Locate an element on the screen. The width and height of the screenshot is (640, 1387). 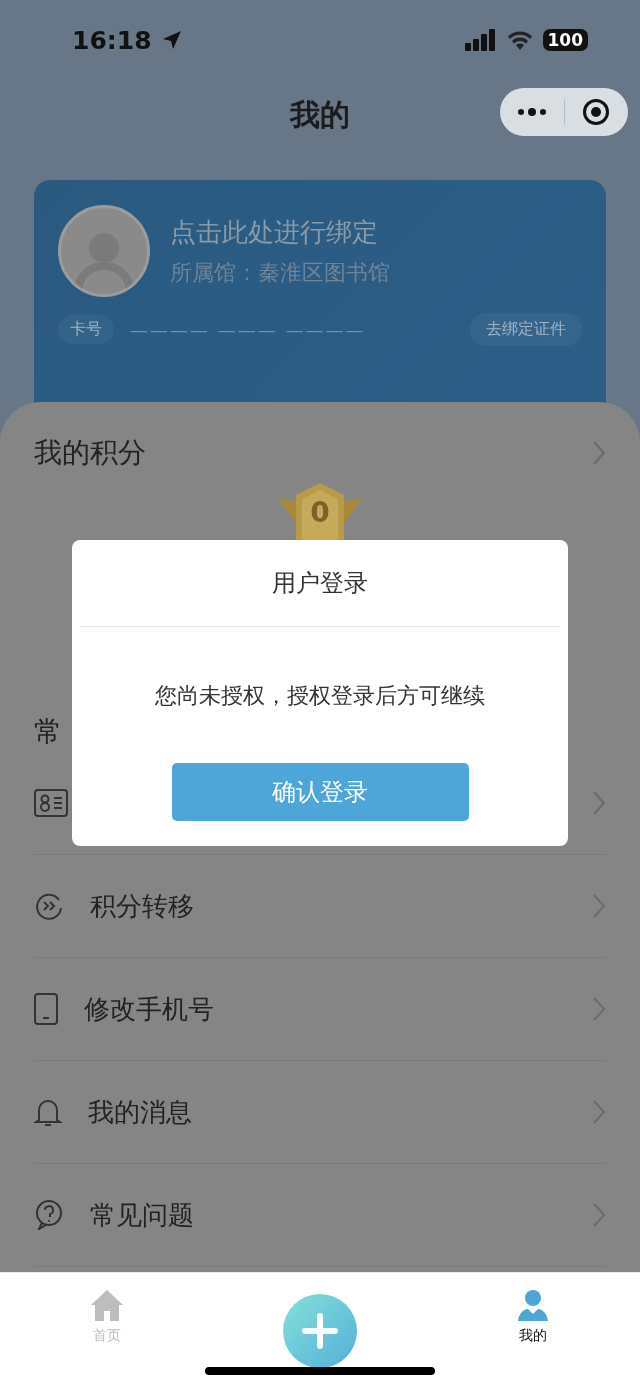
status-time: 16:18 is located at coordinates (112, 40).